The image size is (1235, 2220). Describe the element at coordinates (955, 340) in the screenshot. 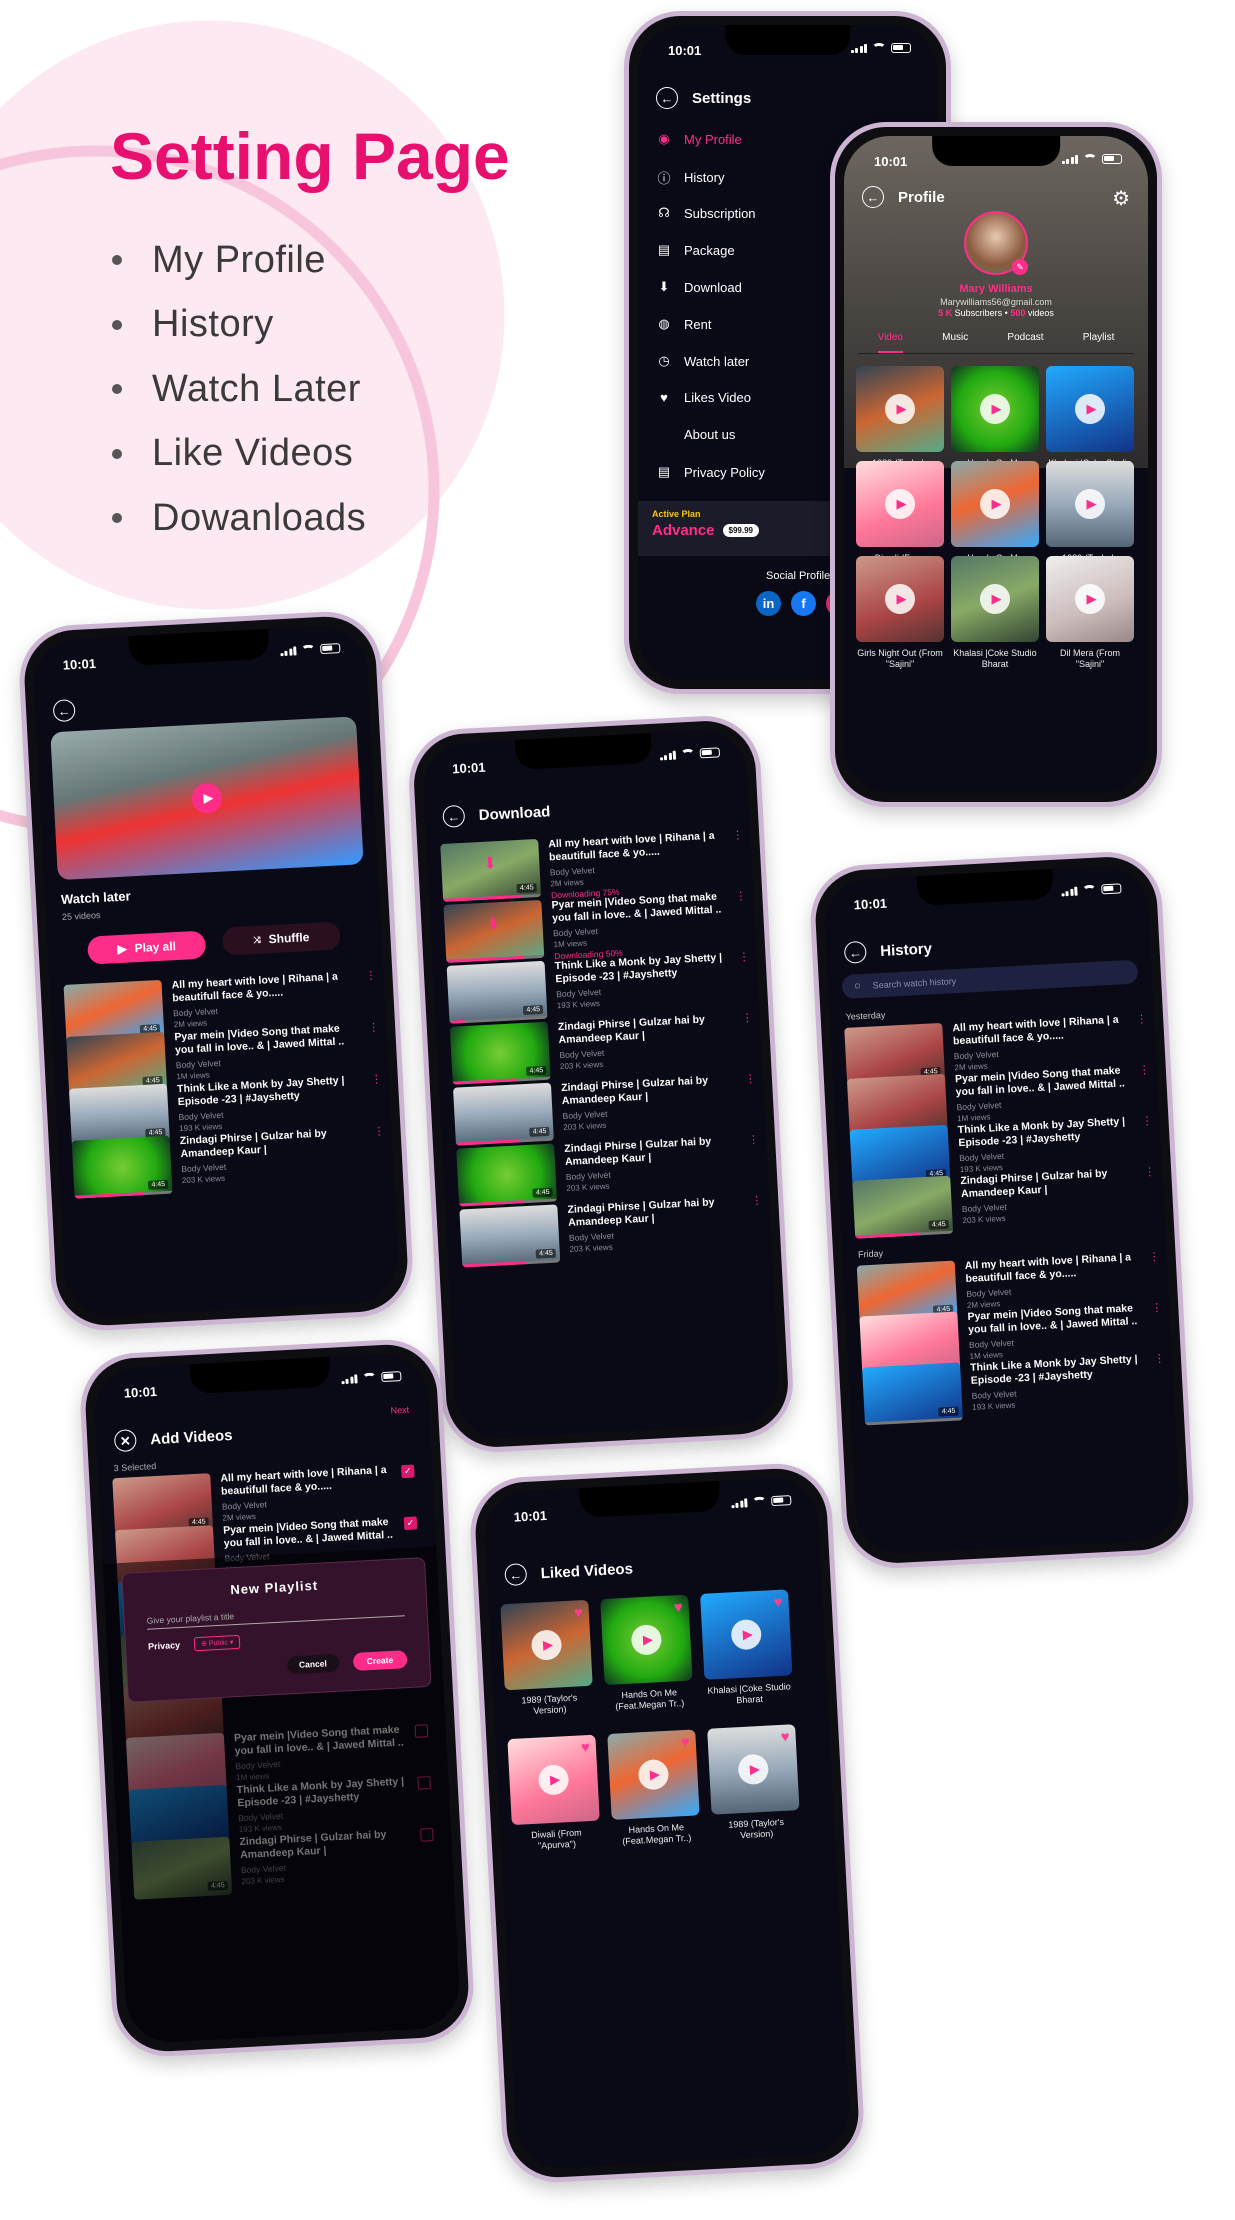

I see `tab-music: Music` at that location.